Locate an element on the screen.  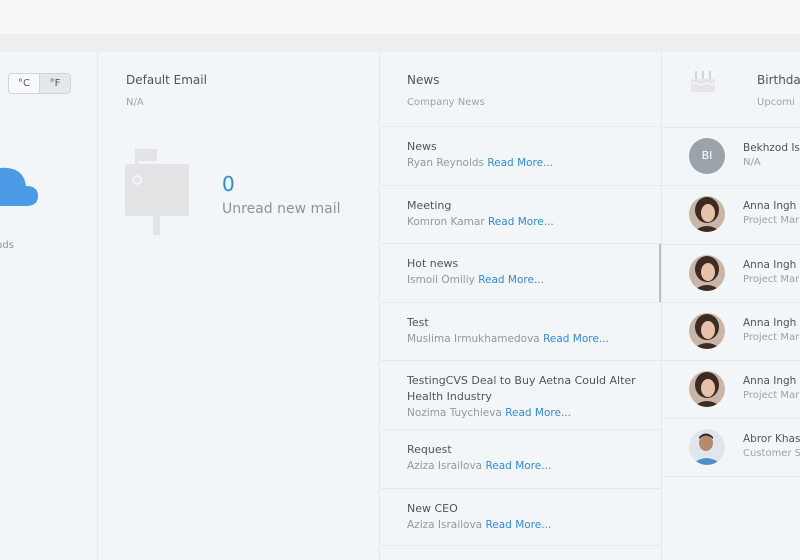
top-divider-band is located at coordinates (400, 43).